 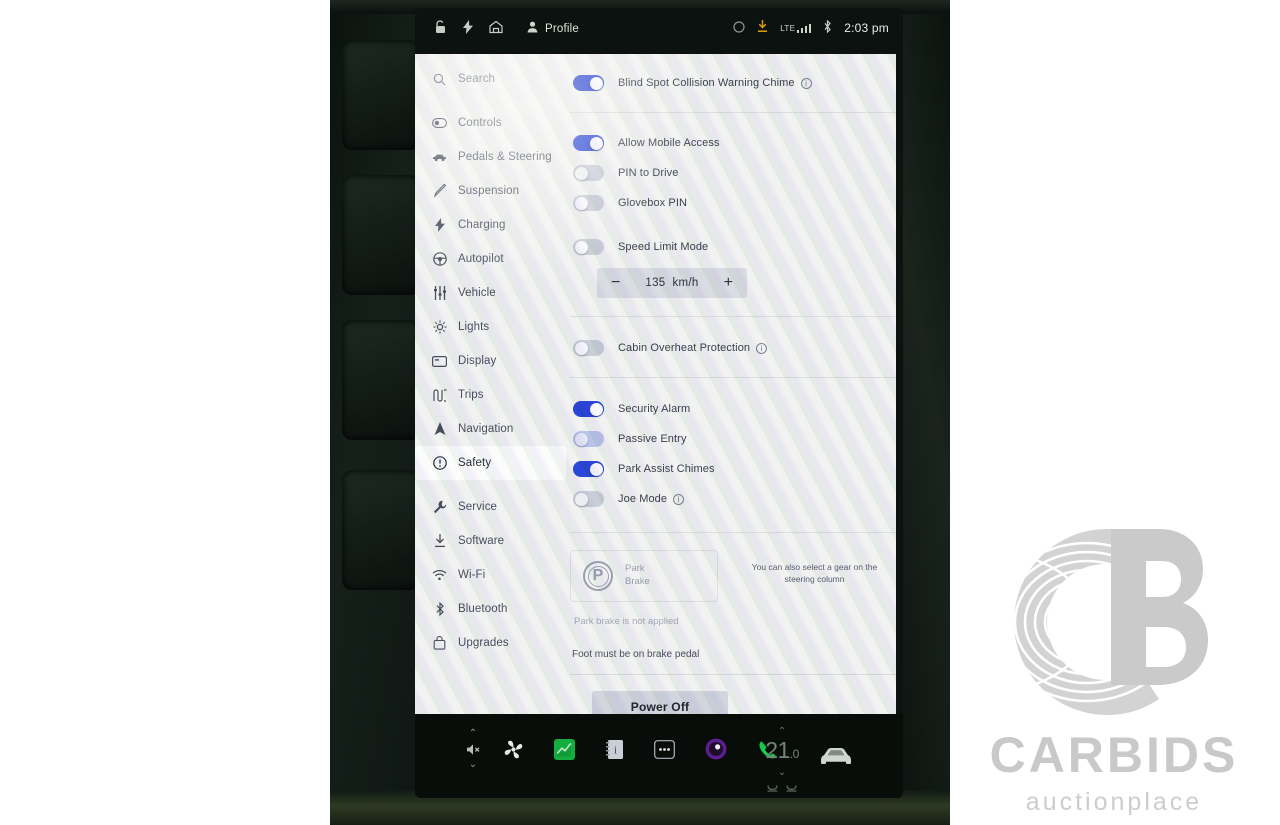 I want to click on setting-row: Joe Mode i, so click(x=733, y=499).